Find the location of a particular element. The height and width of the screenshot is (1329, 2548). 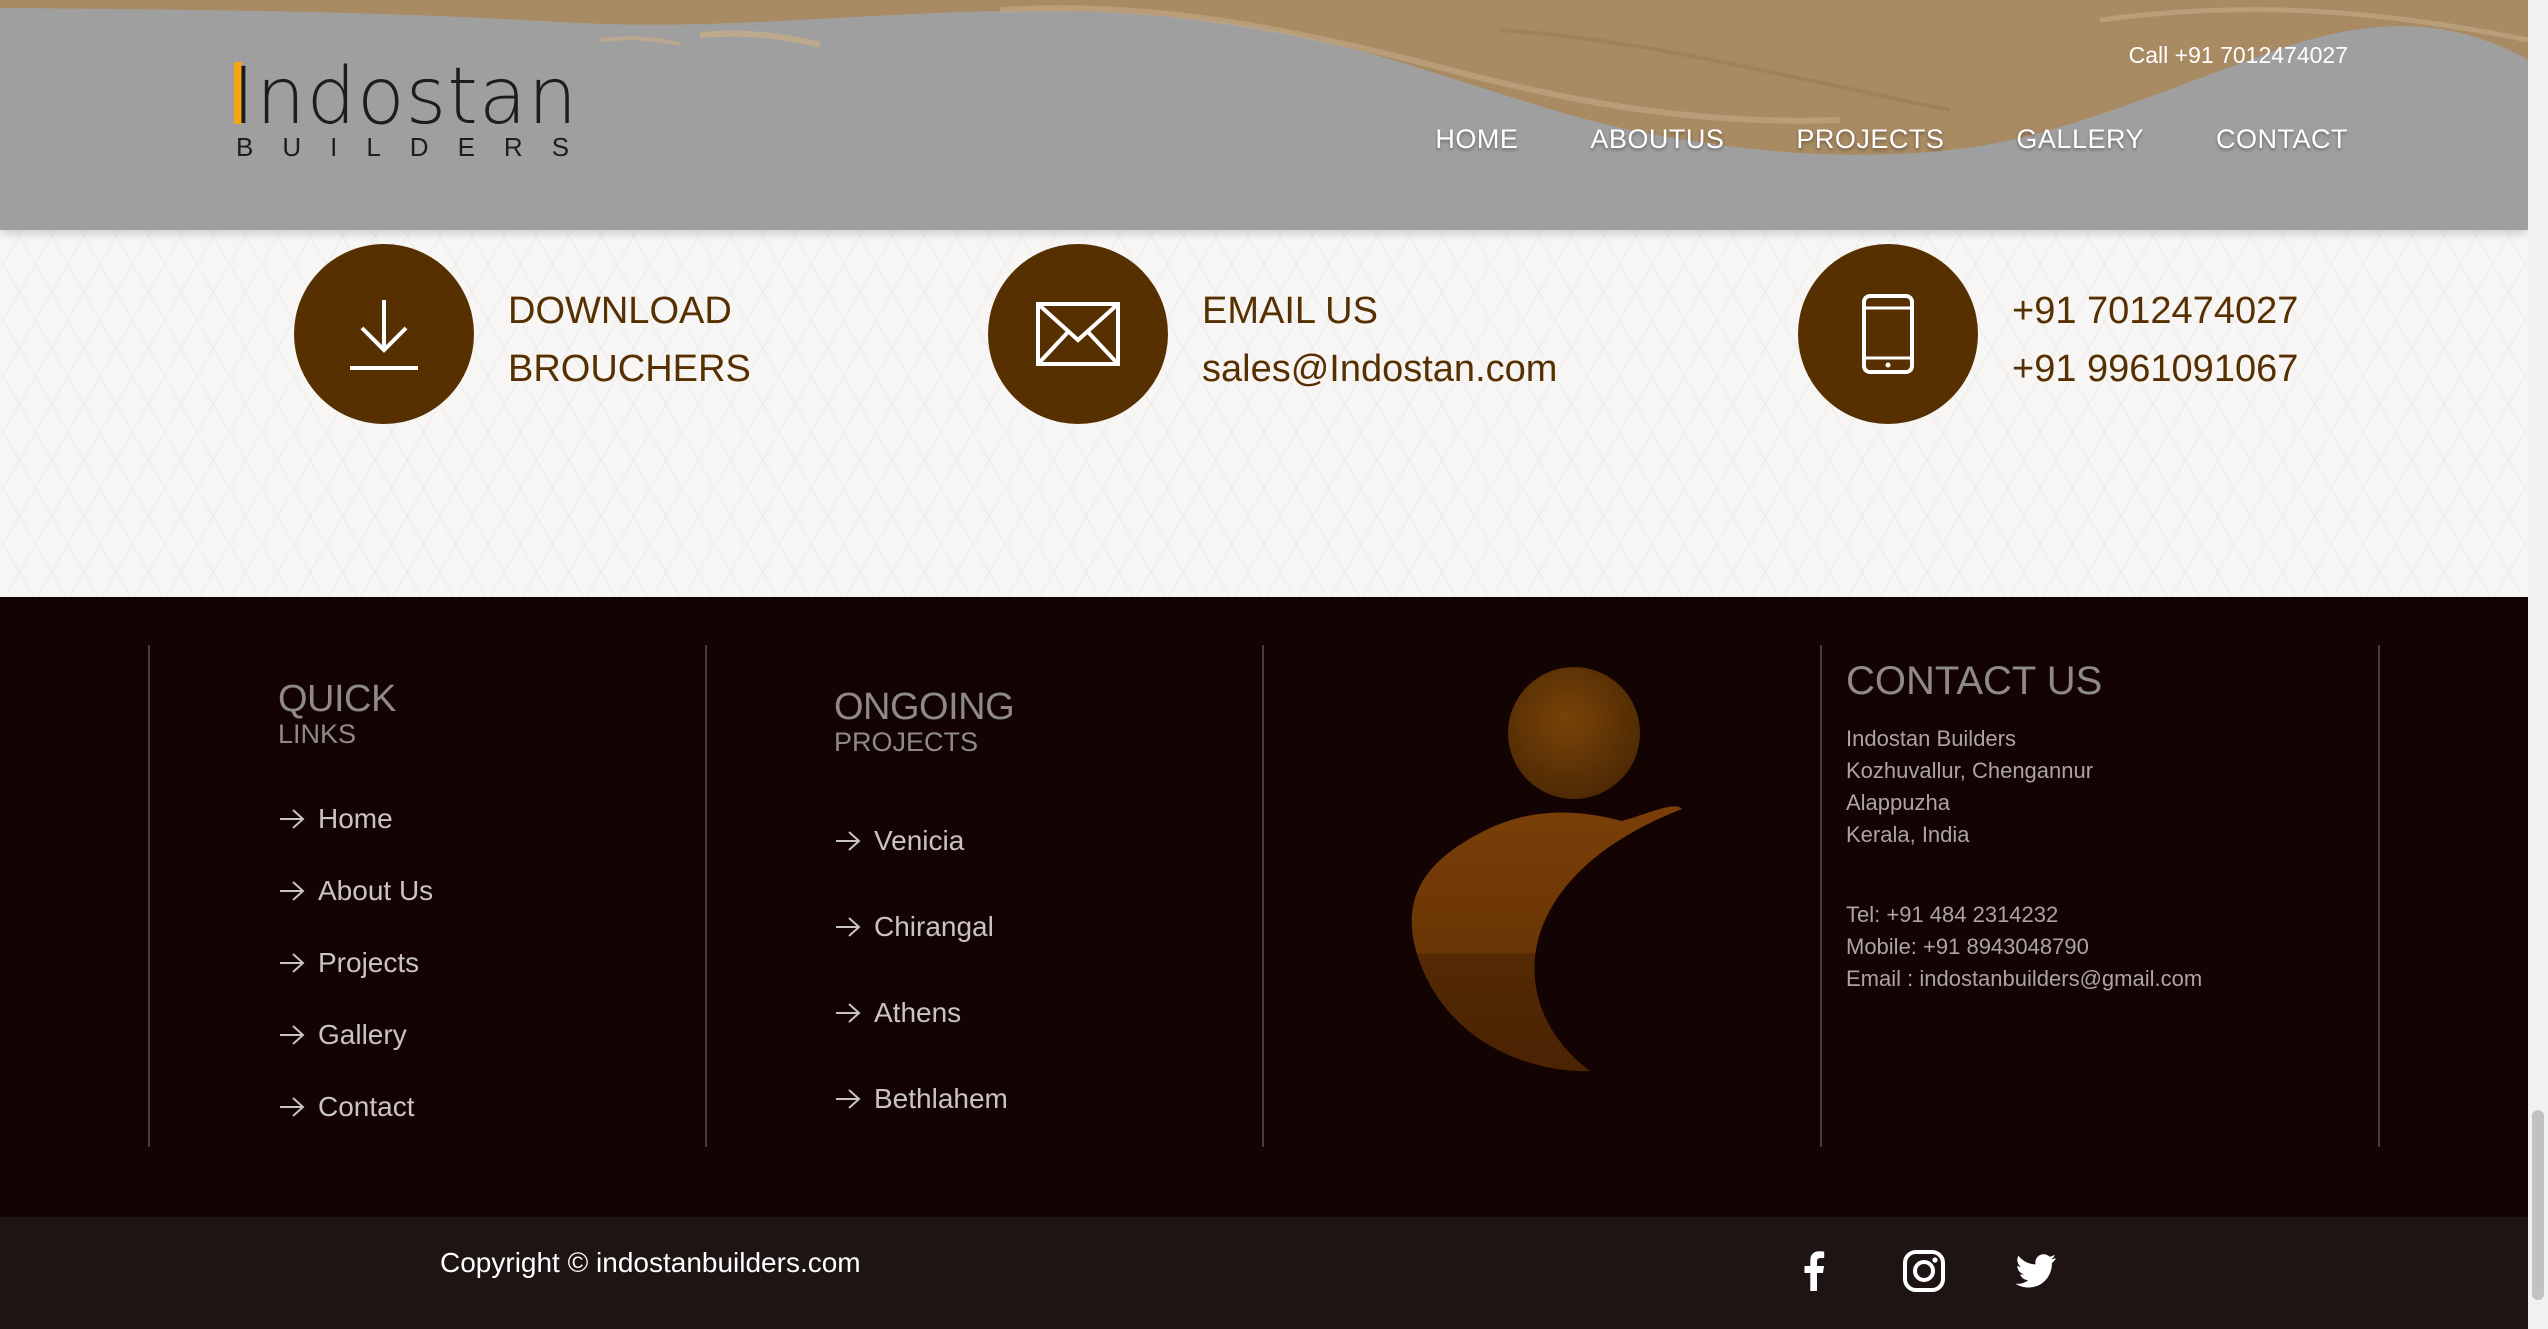

phone-block: +91 7012474027 +91 9961091067 is located at coordinates (2098, 334).